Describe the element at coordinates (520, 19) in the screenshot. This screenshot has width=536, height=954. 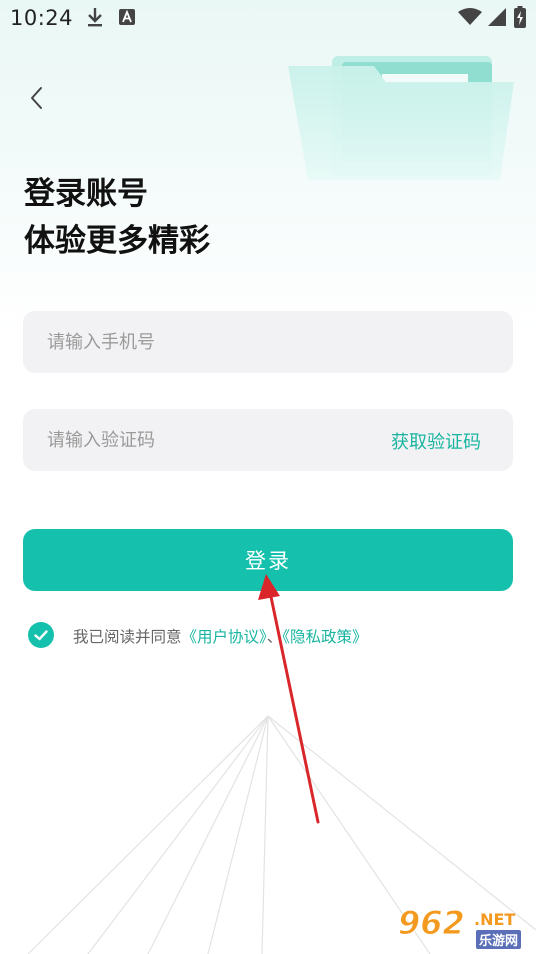
I see `battery-charging-icon` at that location.